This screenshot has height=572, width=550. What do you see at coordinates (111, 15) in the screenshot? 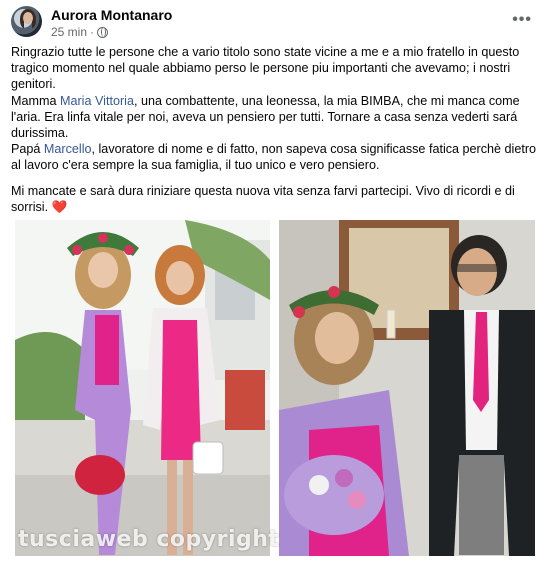
I see `author-name: Aurora Montanaro` at bounding box center [111, 15].